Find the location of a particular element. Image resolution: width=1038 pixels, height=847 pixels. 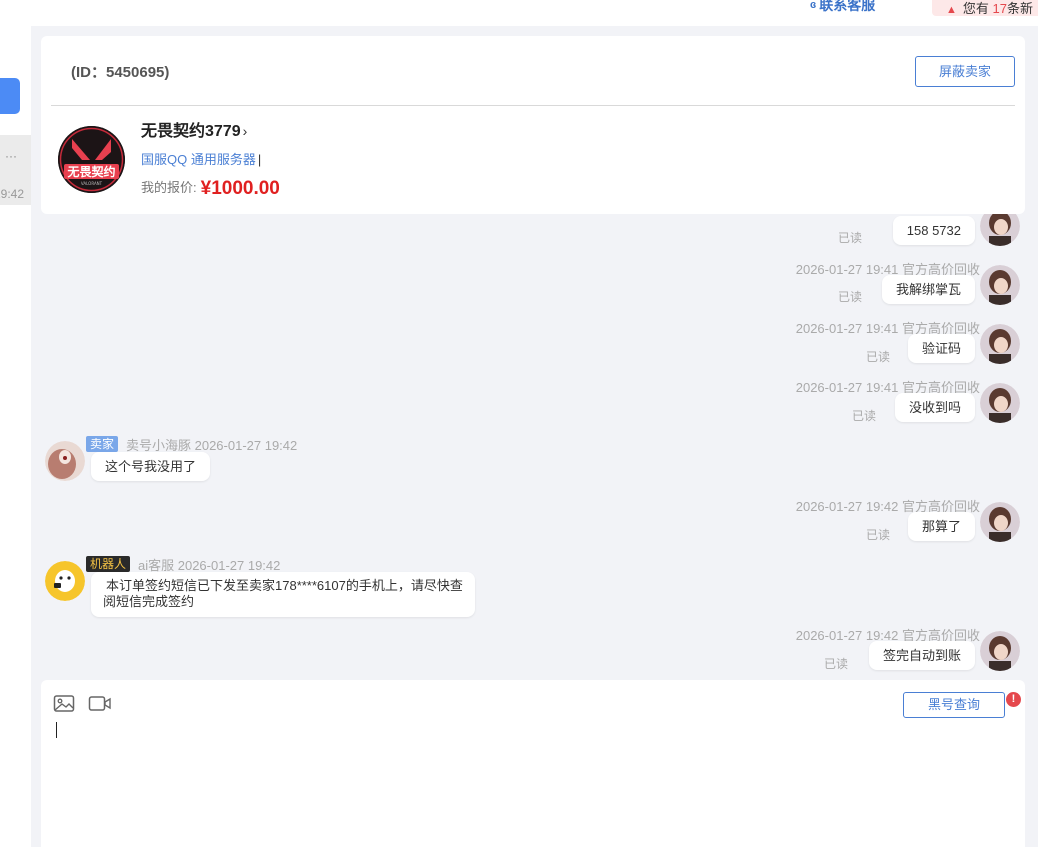

robot-icon is located at coordinates (65, 581).